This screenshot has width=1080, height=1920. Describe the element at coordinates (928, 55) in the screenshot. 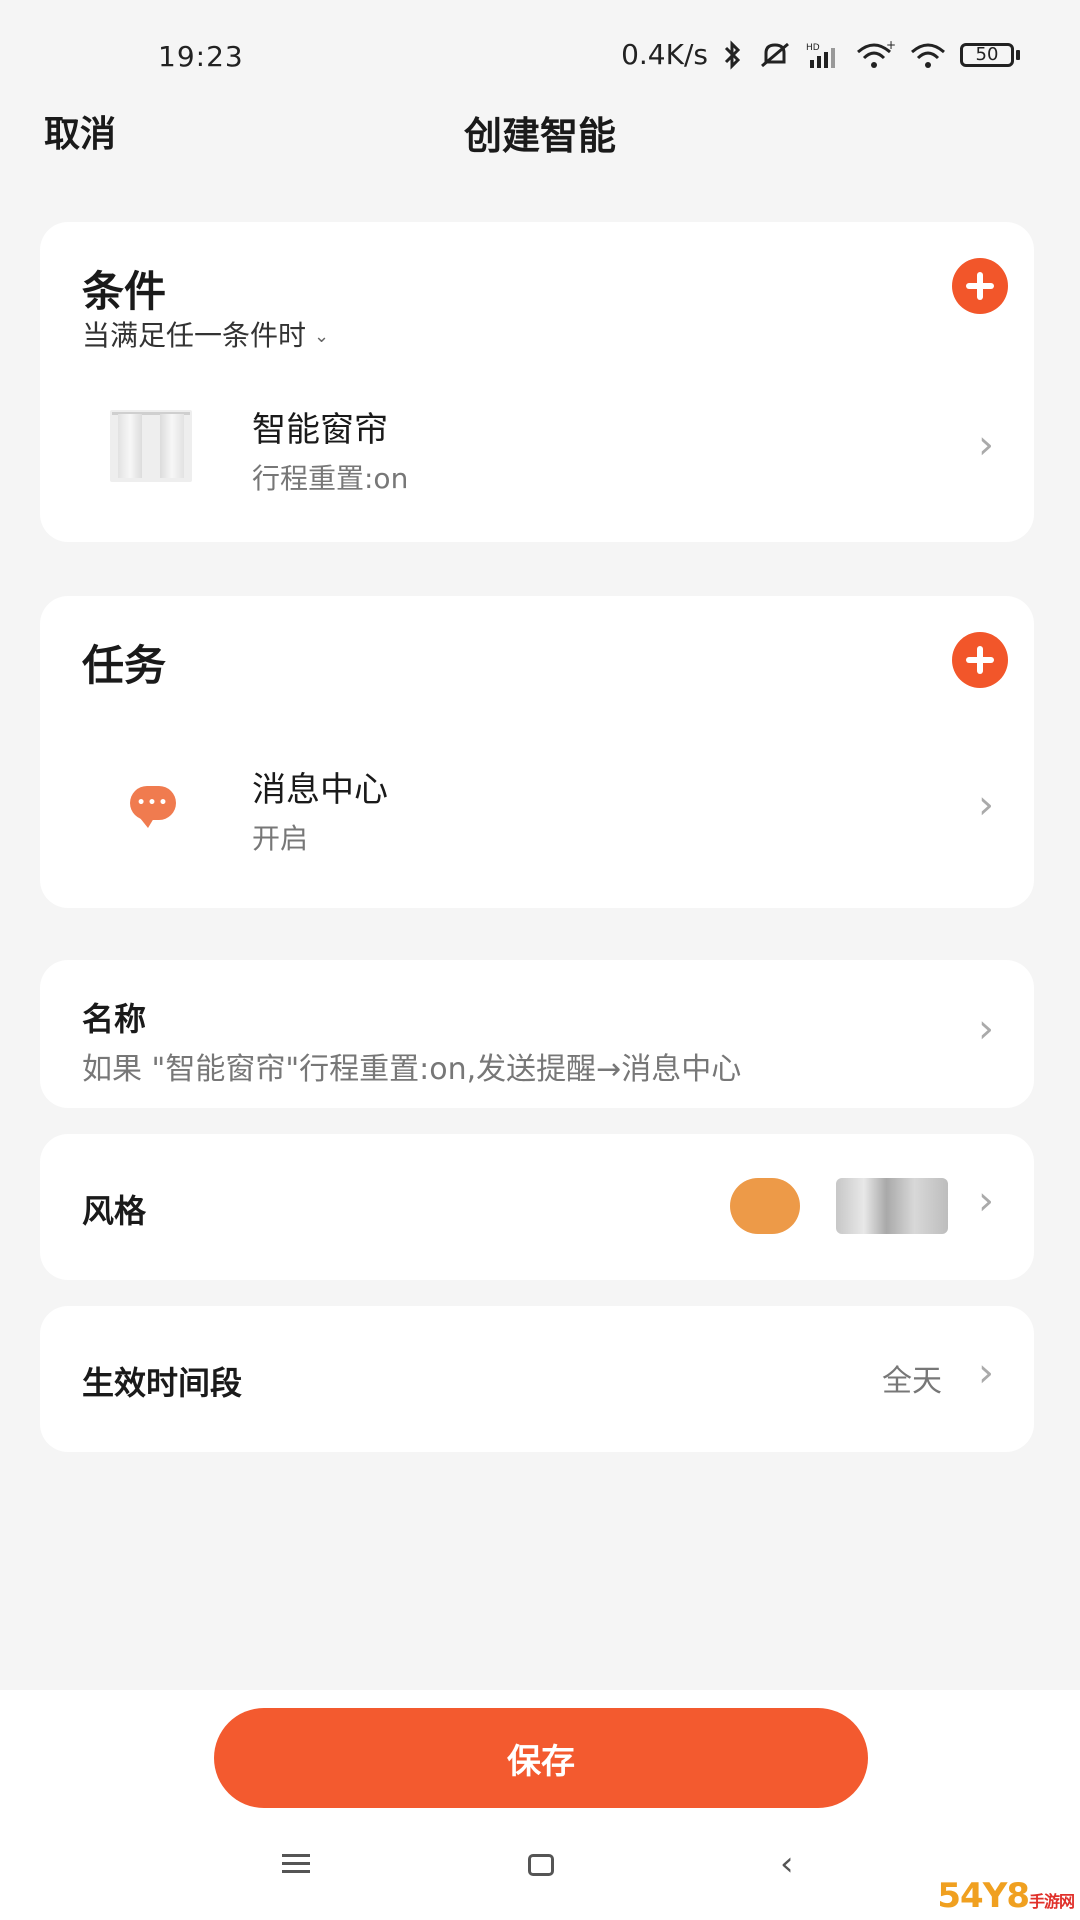

I see `wifi-icon` at that location.